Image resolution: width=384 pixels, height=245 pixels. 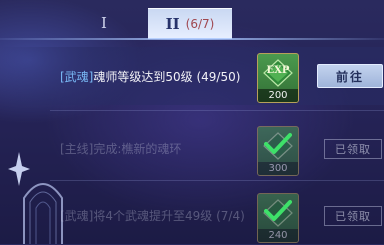 I want to click on tab-chapter-2-label: II, so click(x=172, y=24).